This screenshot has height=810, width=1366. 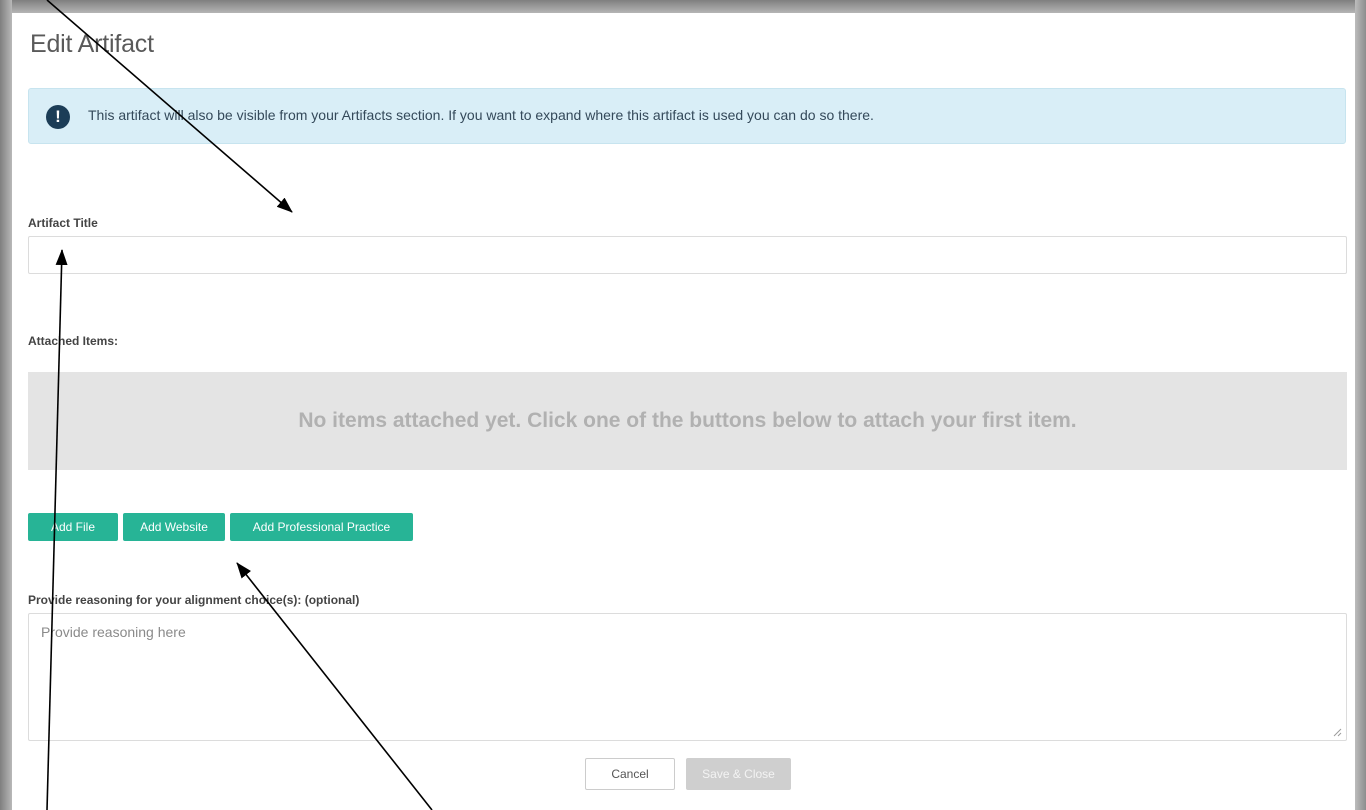 I want to click on artifact-title-input, so click(x=687, y=255).